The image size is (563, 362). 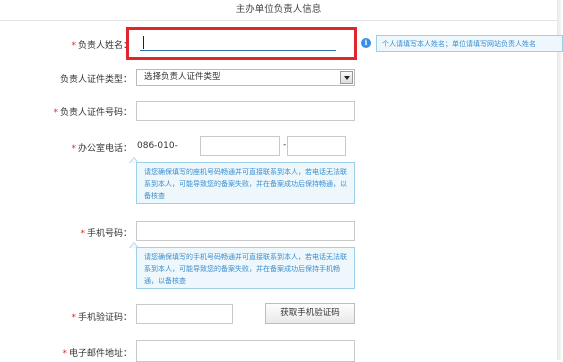 I want to click on mobile-input, so click(x=245, y=231).